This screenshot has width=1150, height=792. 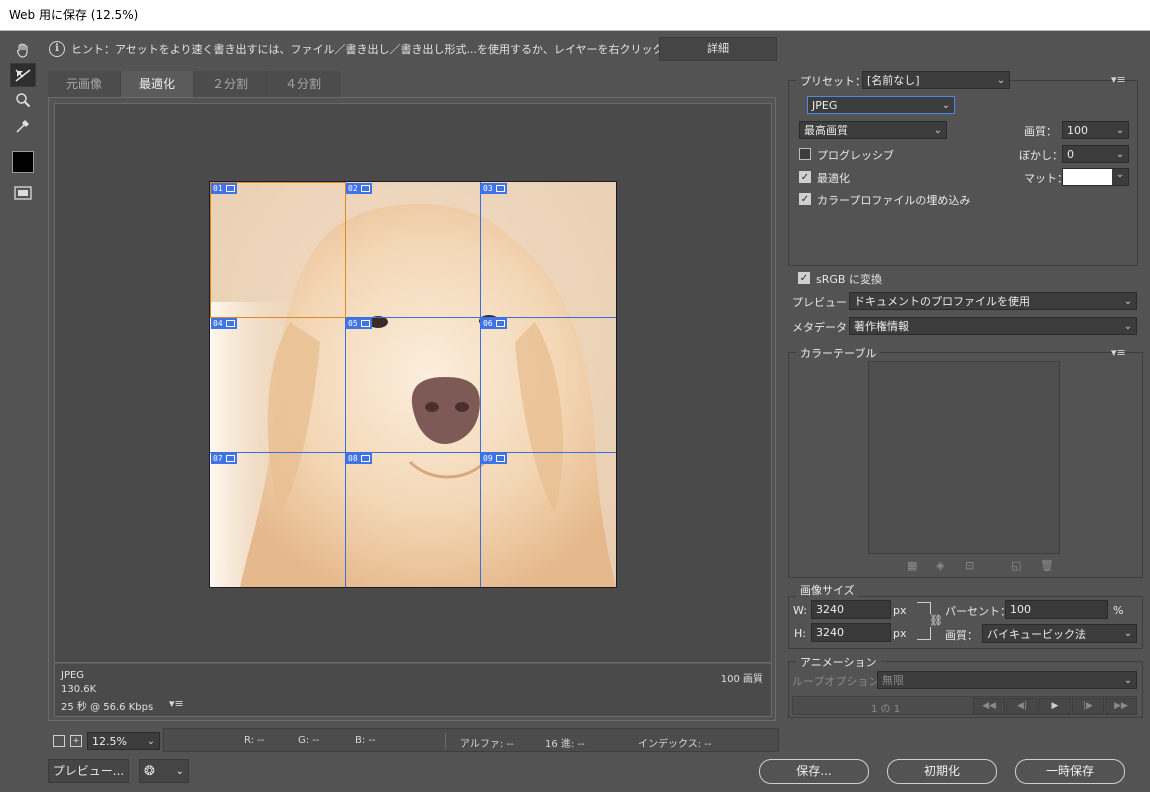 What do you see at coordinates (912, 565) in the screenshot?
I see `map-to-transparent-icon: ▦` at bounding box center [912, 565].